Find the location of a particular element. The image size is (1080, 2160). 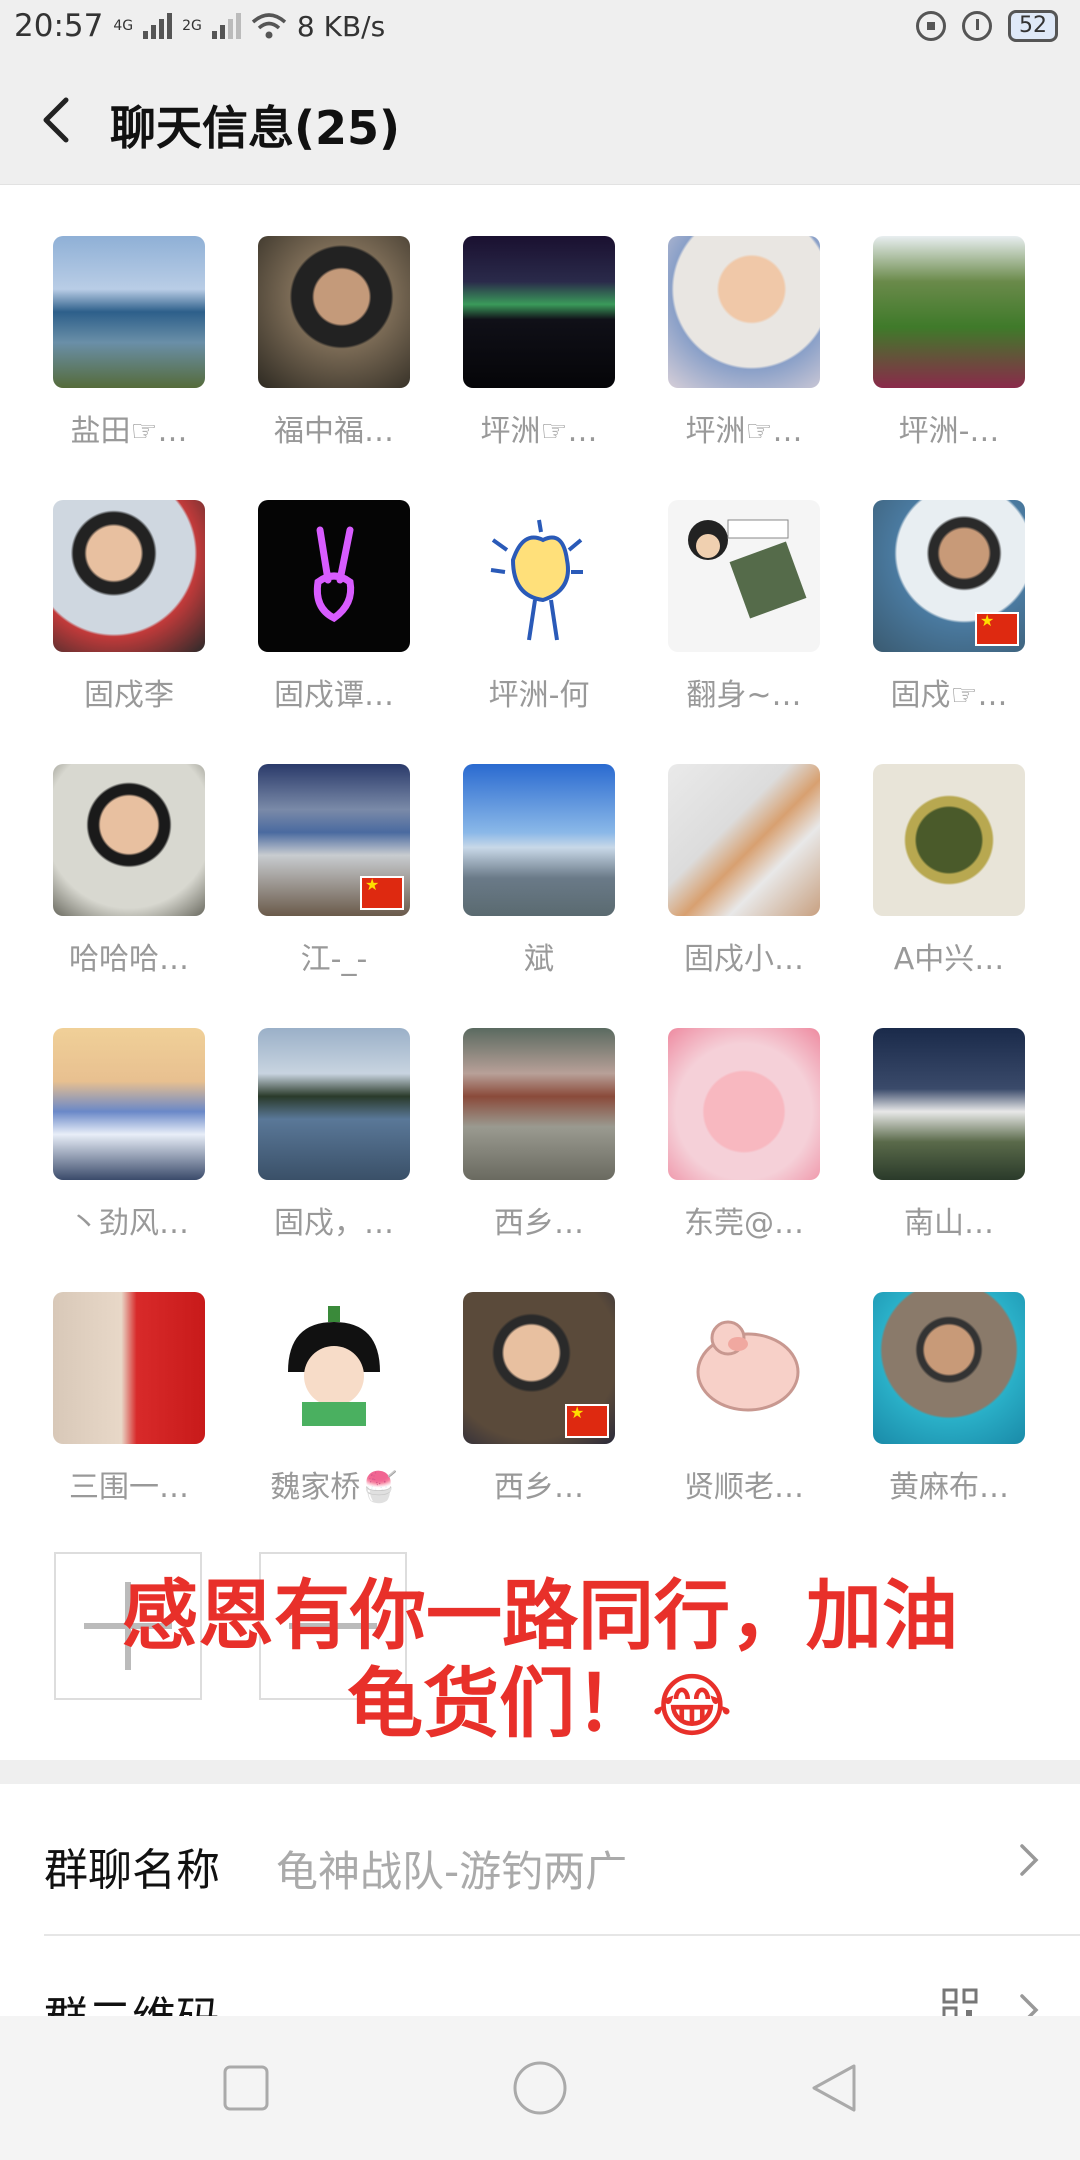

member-name: 斌 is located at coordinates (539, 959).